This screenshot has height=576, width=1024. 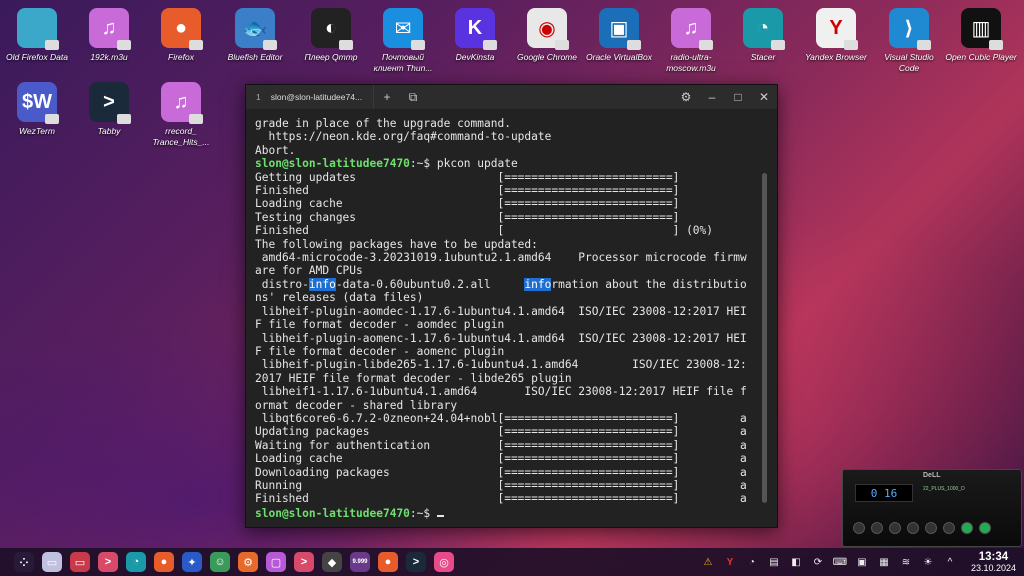 I want to click on desktop-icon-0: Old Firefox Data, so click(x=37, y=35).